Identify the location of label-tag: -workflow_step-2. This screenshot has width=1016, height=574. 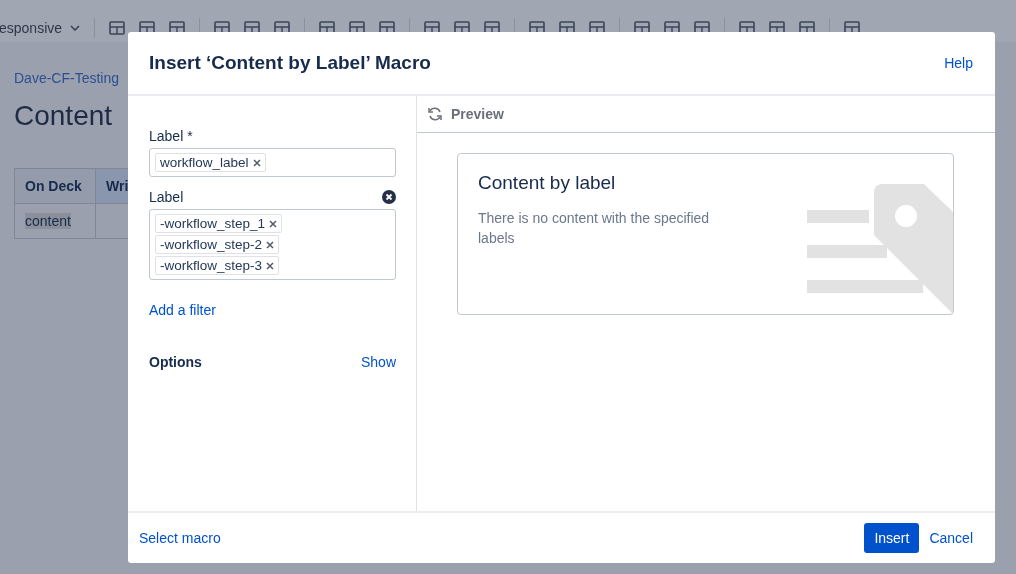
(217, 244).